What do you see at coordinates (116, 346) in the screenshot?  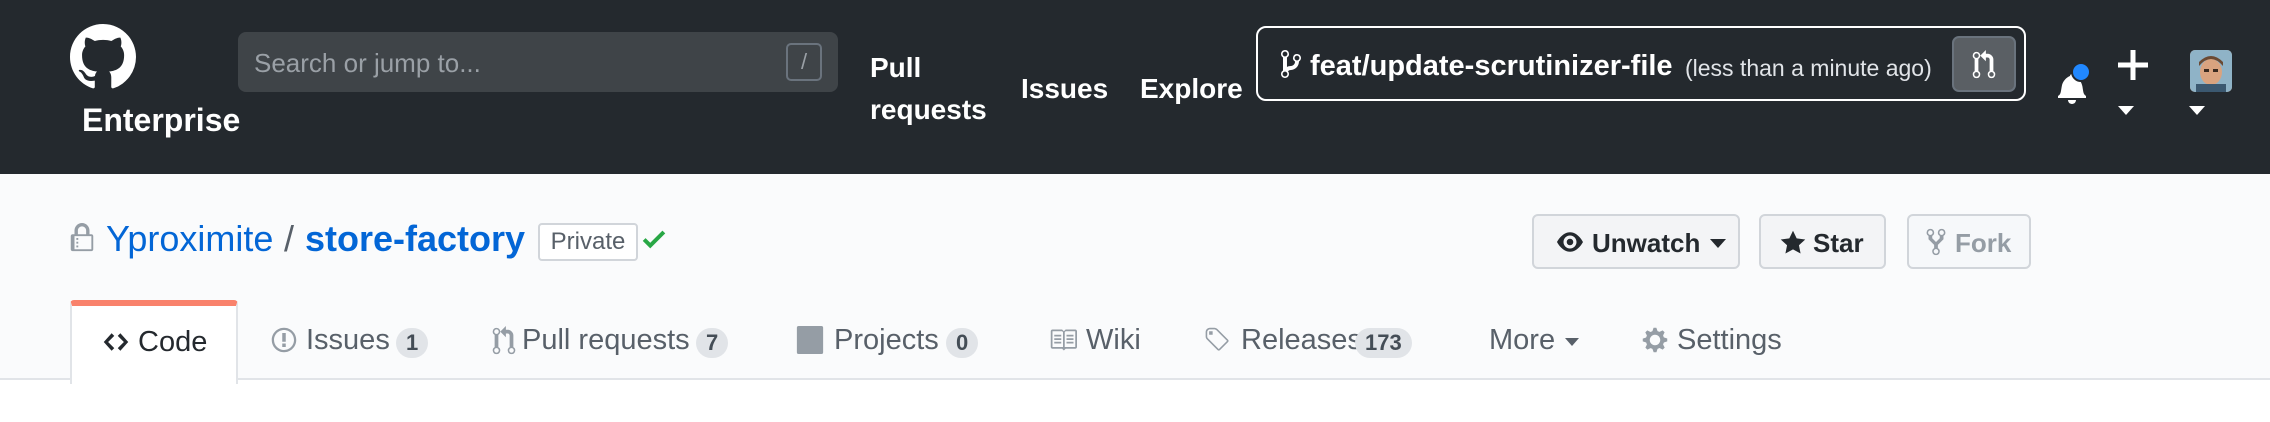 I see `code-icon` at bounding box center [116, 346].